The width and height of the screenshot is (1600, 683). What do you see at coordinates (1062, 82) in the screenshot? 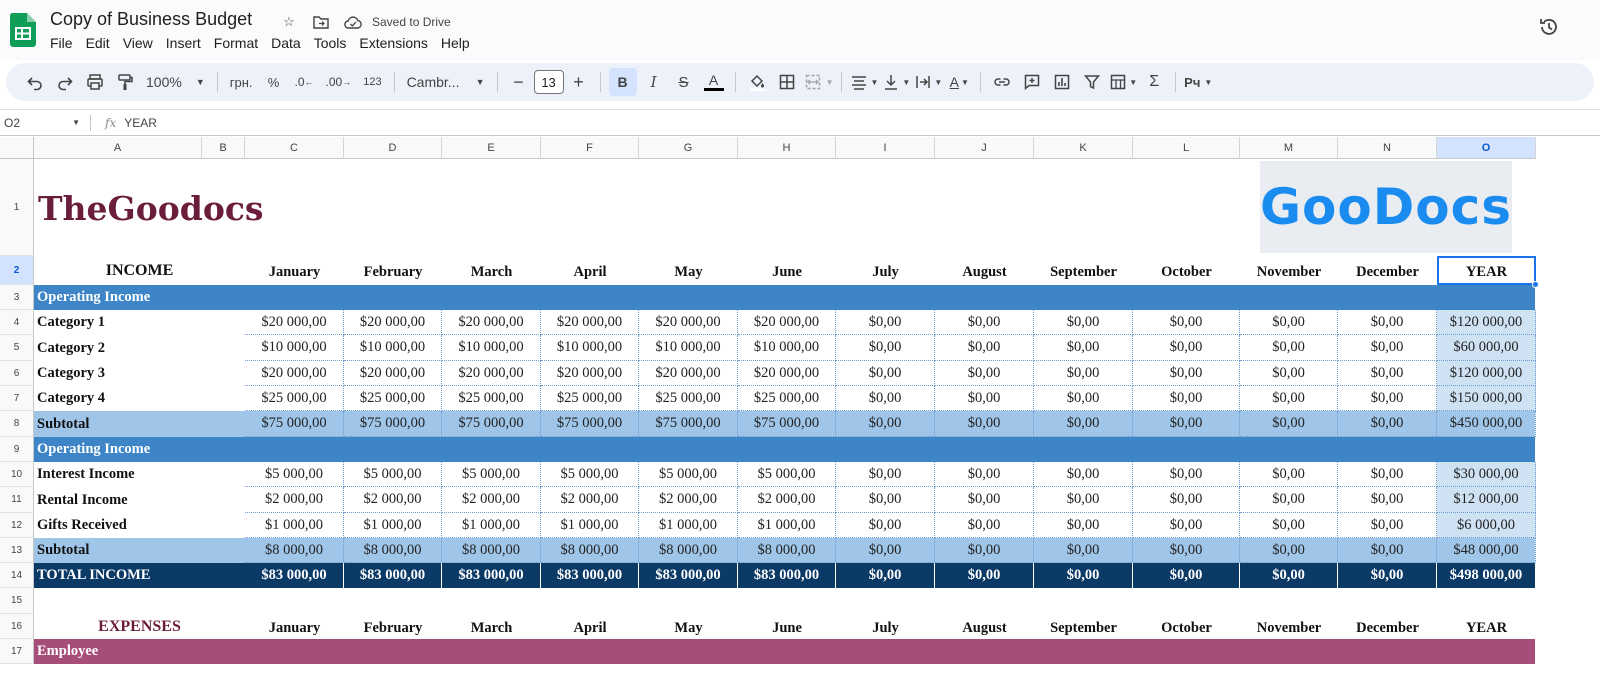
I see `insert-chart-icon` at bounding box center [1062, 82].